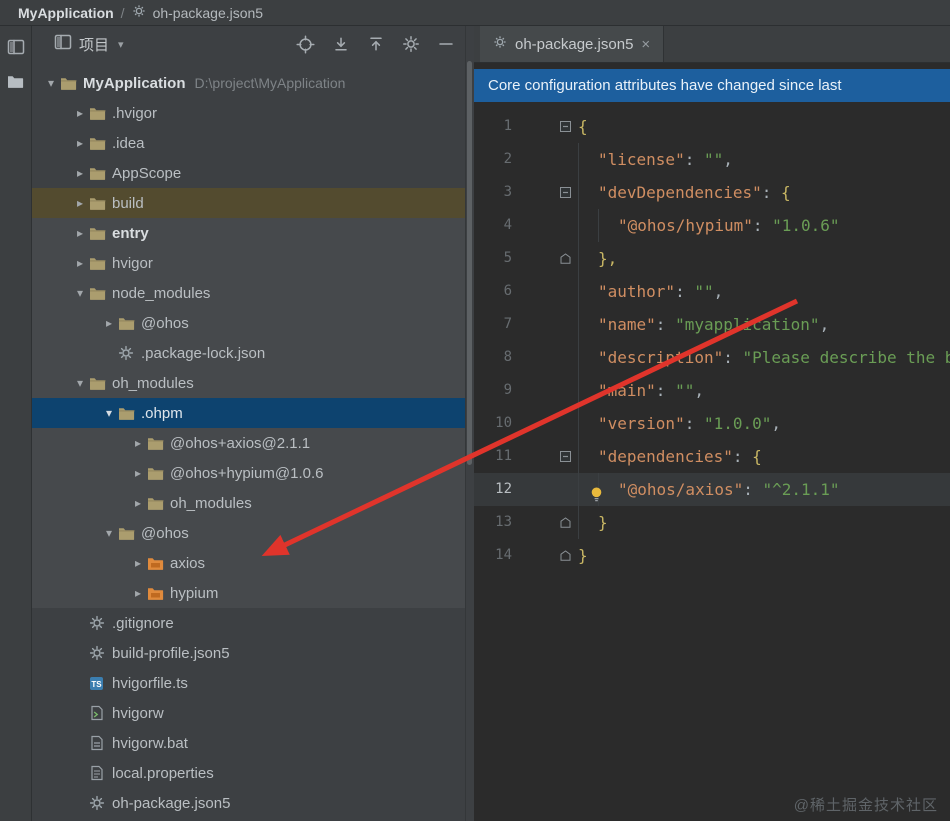  What do you see at coordinates (134, 83) in the screenshot?
I see `tree-item-label: MyApplication` at bounding box center [134, 83].